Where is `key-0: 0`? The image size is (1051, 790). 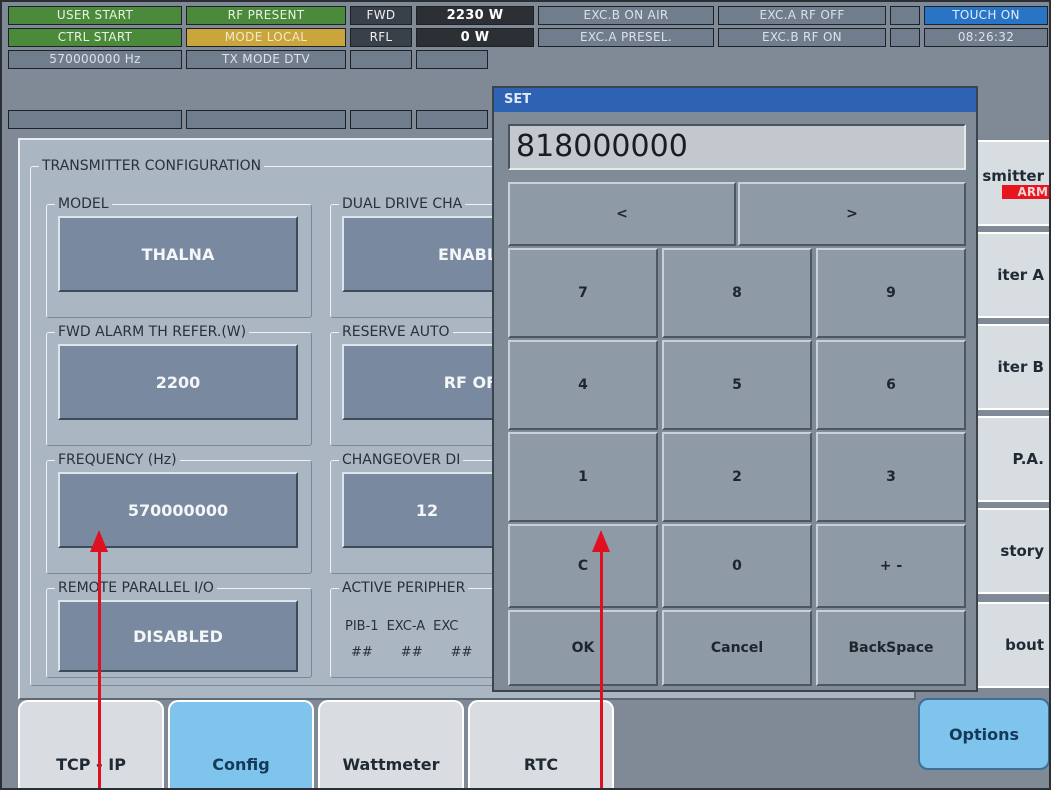
key-0: 0 is located at coordinates (737, 566).